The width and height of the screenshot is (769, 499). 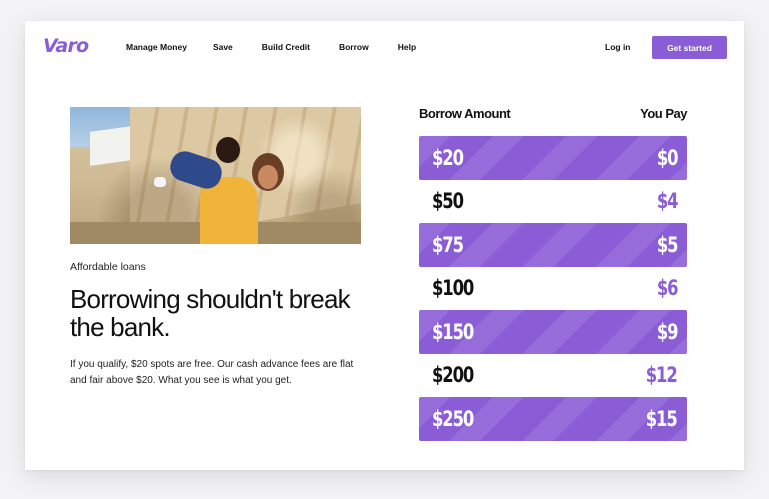 I want to click on nav-link-build-credit: Build Credit, so click(x=286, y=47).